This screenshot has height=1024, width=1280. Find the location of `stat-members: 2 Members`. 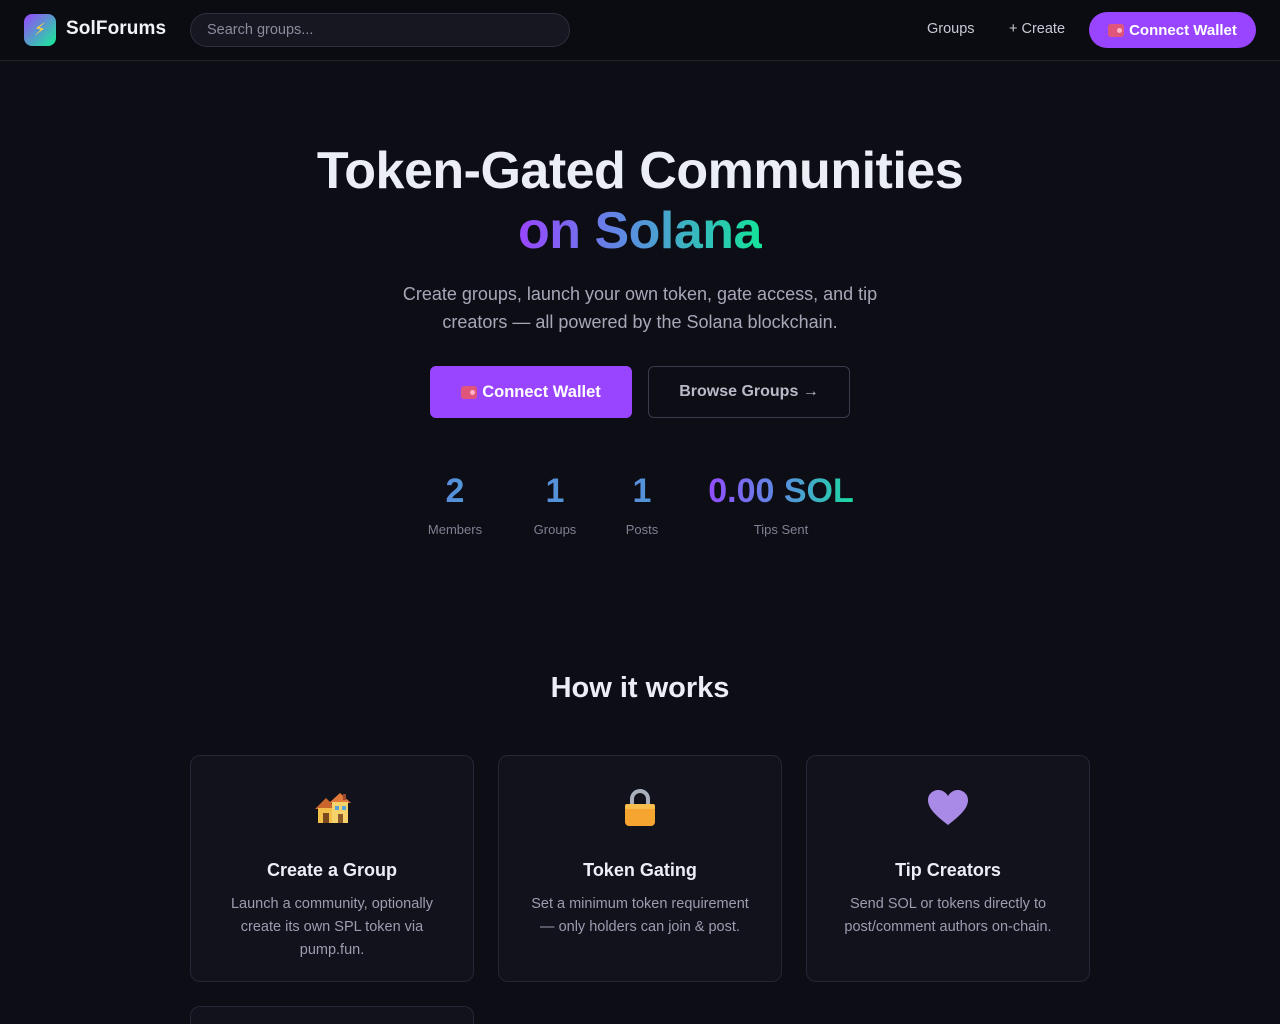

stat-members: 2 Members is located at coordinates (455, 503).